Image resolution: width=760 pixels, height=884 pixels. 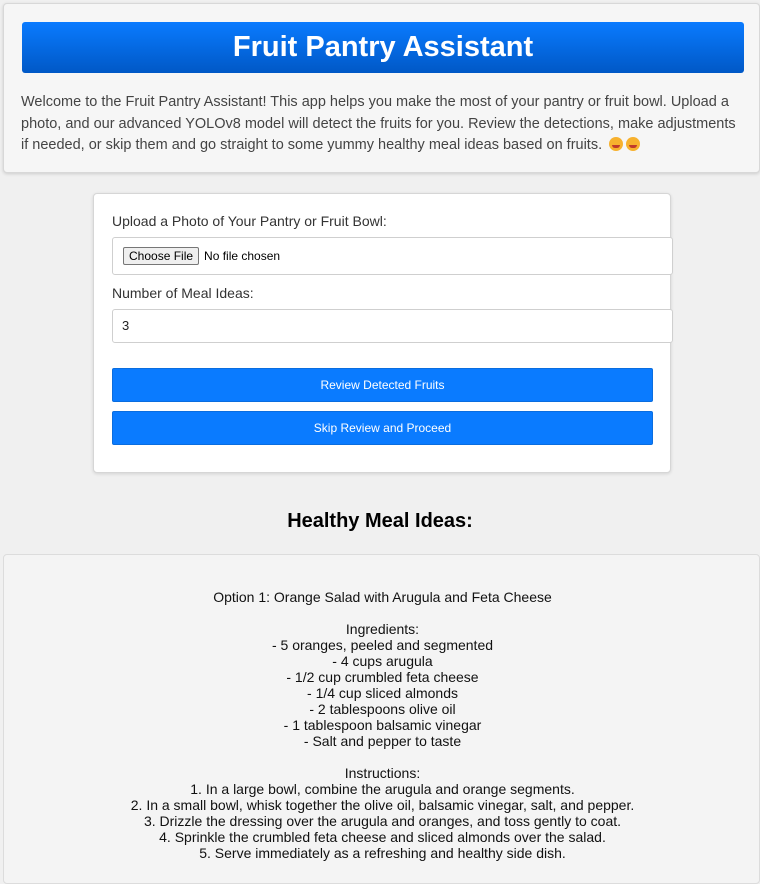 What do you see at coordinates (382, 693) in the screenshot?
I see `ingredient-item: - 1/4 cup sliced almonds` at bounding box center [382, 693].